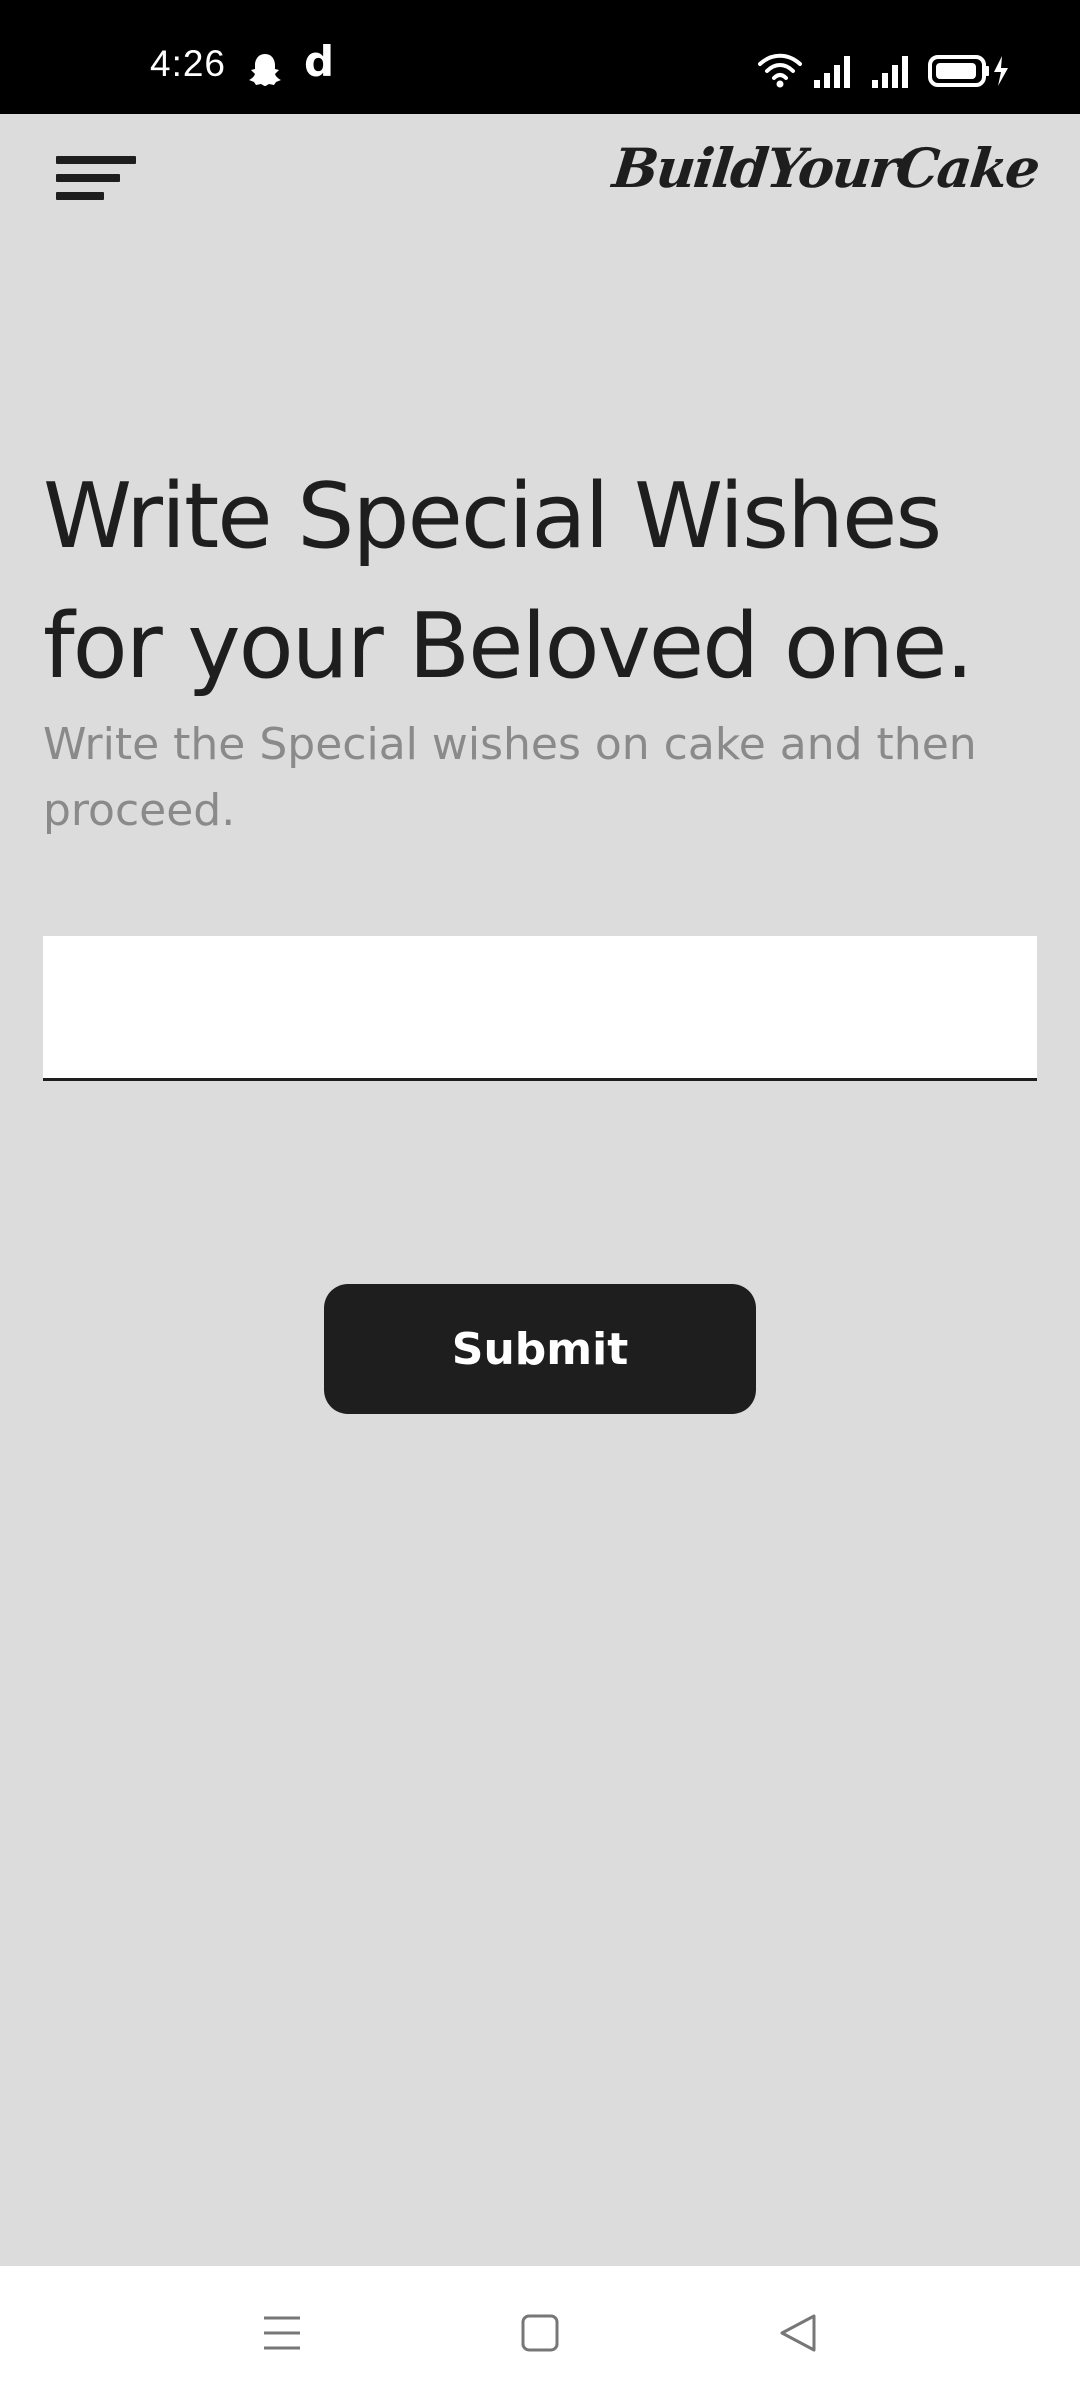 This screenshot has height=2400, width=1080. What do you see at coordinates (98, 174) in the screenshot?
I see `hamburger-menu-icon` at bounding box center [98, 174].